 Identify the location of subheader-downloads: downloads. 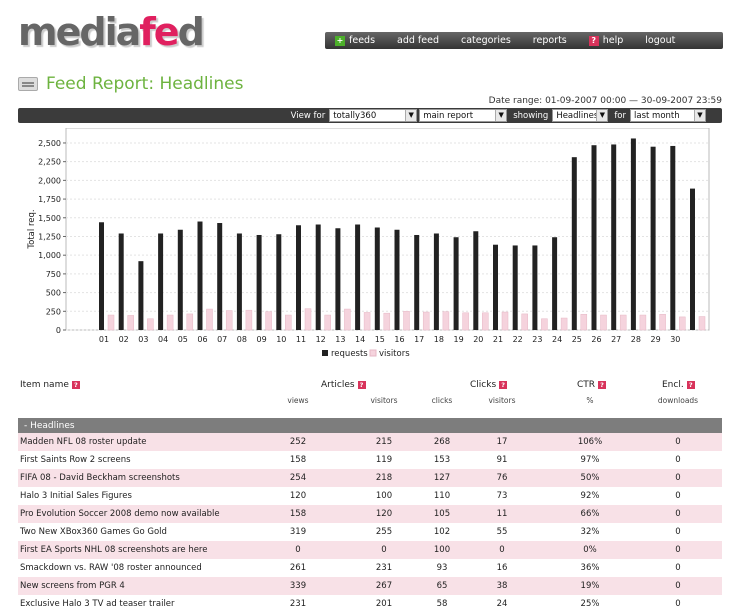
(678, 400).